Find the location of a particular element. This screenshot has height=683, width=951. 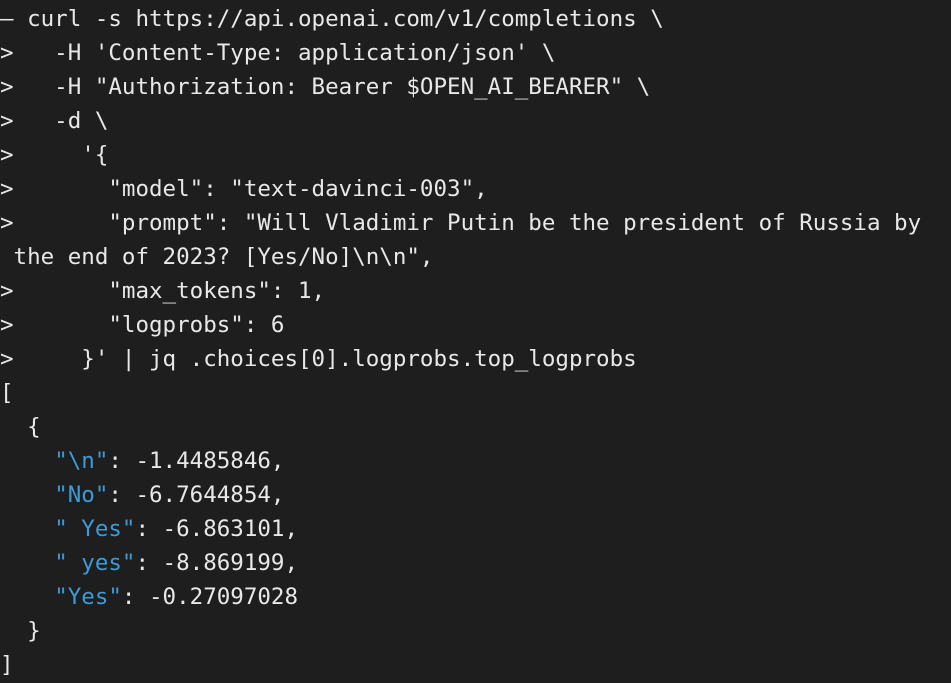

logprob-value: : -6.7644854, is located at coordinates (196, 495).